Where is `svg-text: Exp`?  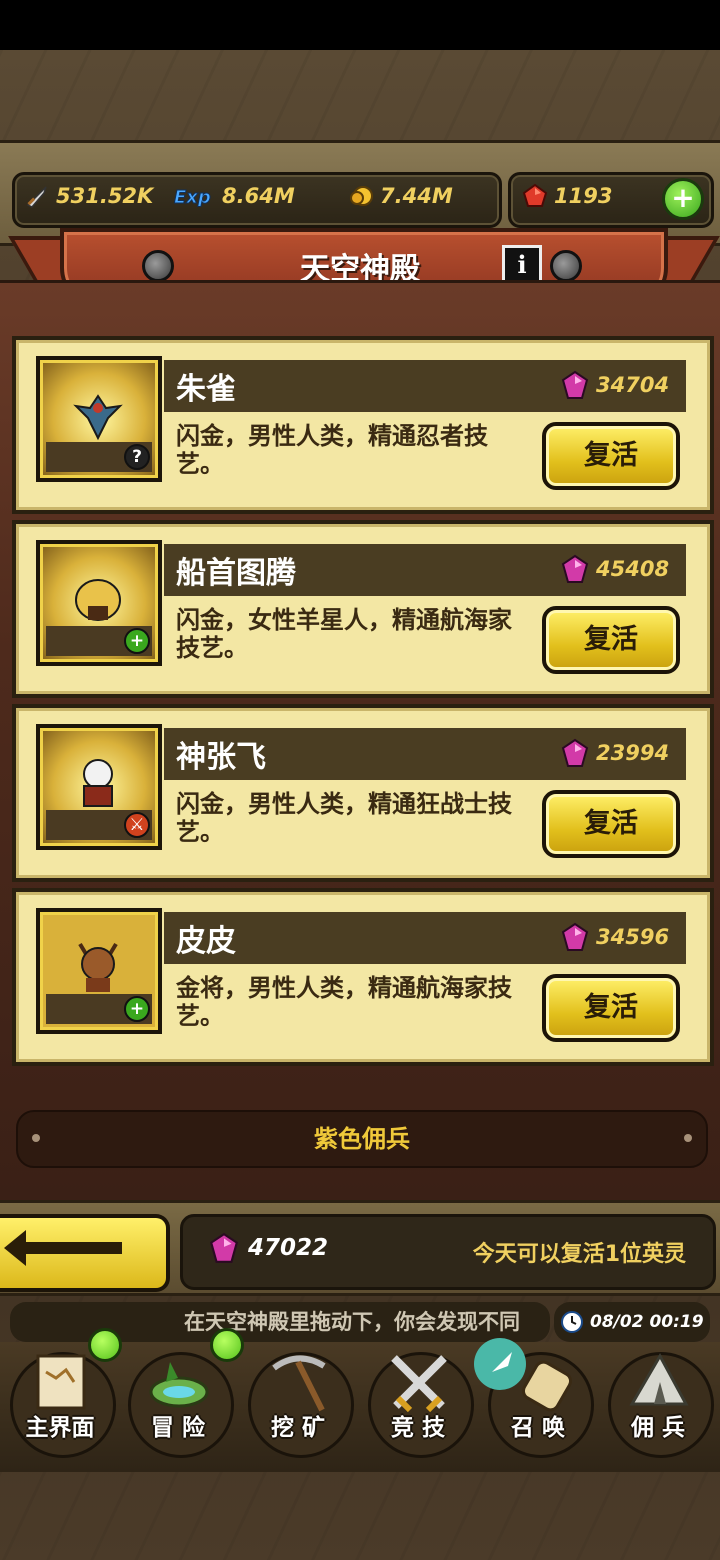
svg-text: Exp is located at coordinates (192, 197).